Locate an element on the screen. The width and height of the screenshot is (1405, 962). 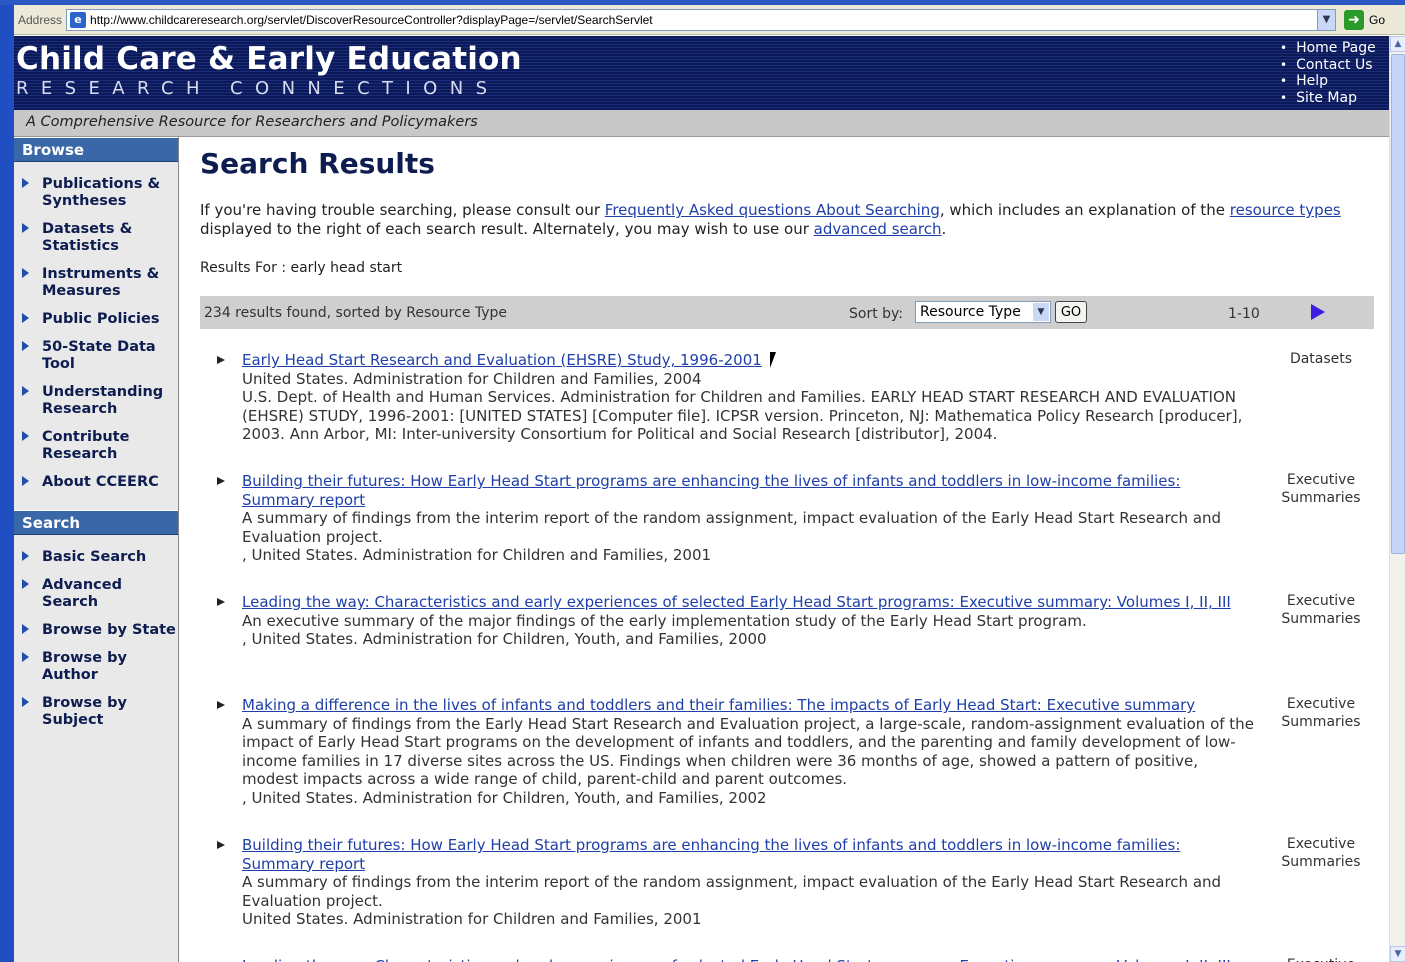
top-links: Home Page Contact Us Help Site Map is located at coordinates (1328, 73).